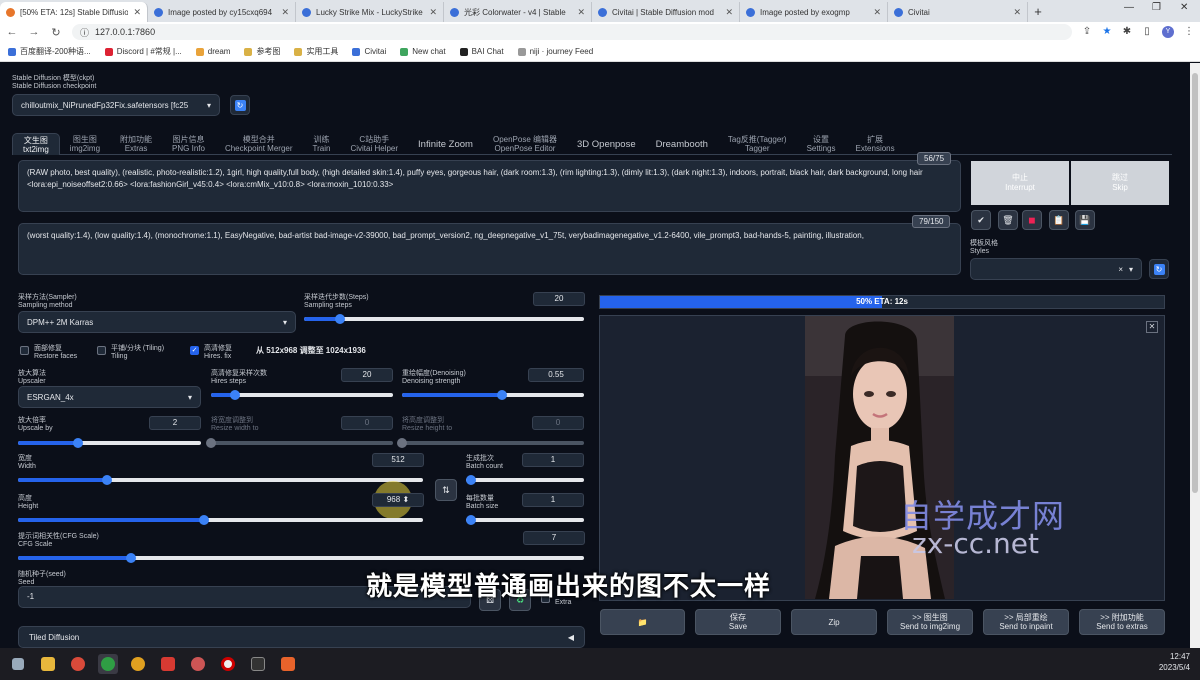  I want to click on send-to-extras-button: >> 附加功能 Send to extras, so click(1122, 622).